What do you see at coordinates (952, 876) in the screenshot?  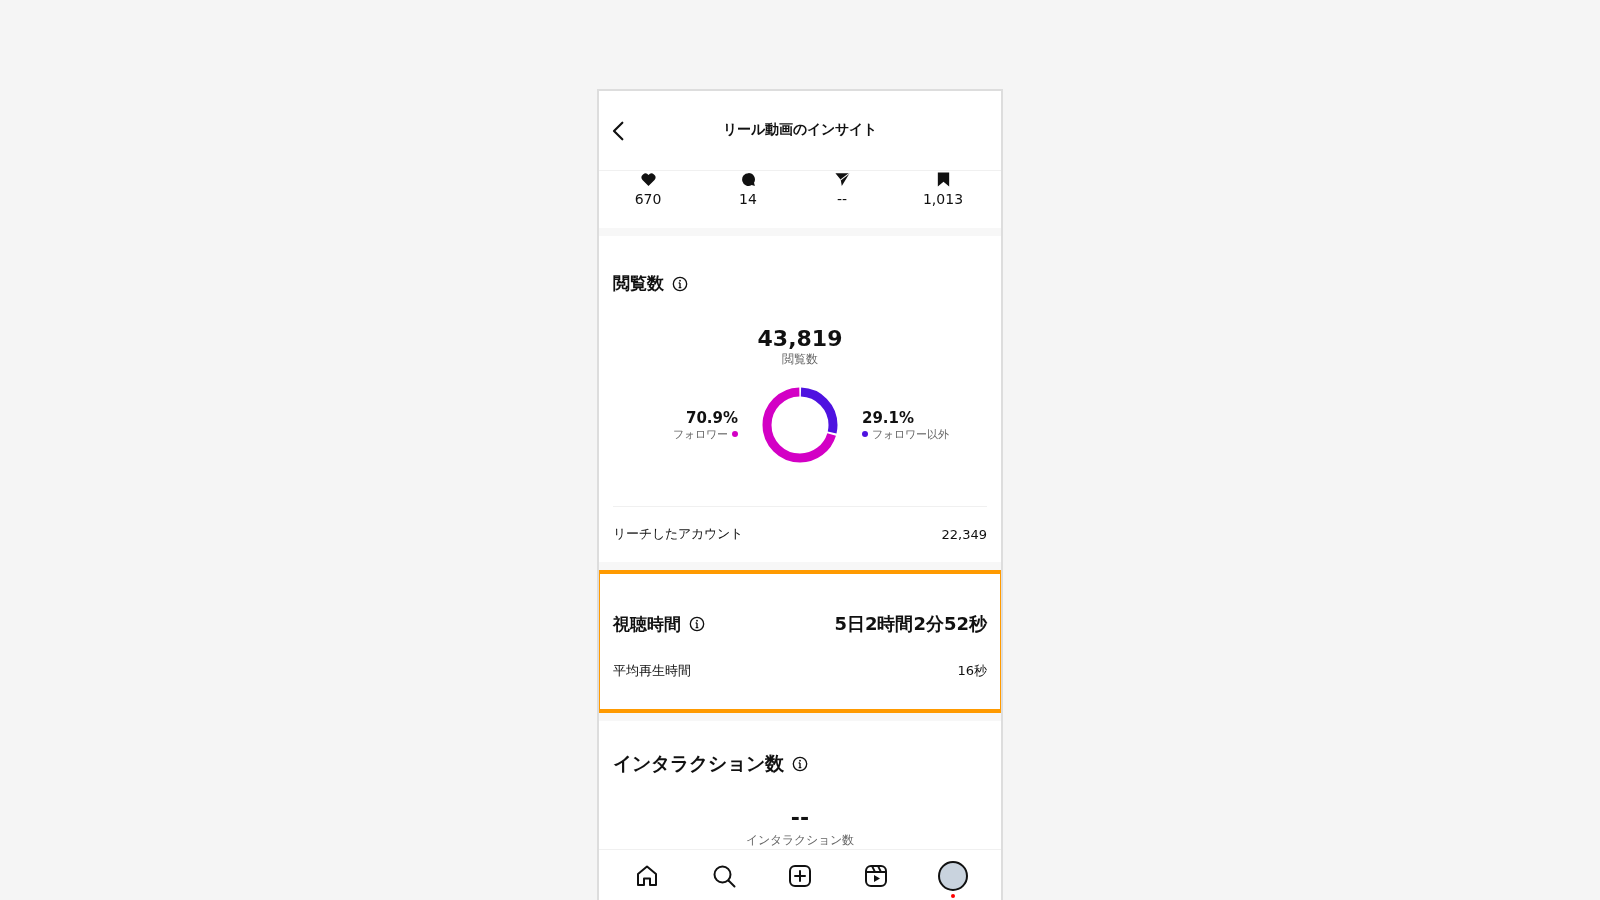 I see `avatar-placeholder` at bounding box center [952, 876].